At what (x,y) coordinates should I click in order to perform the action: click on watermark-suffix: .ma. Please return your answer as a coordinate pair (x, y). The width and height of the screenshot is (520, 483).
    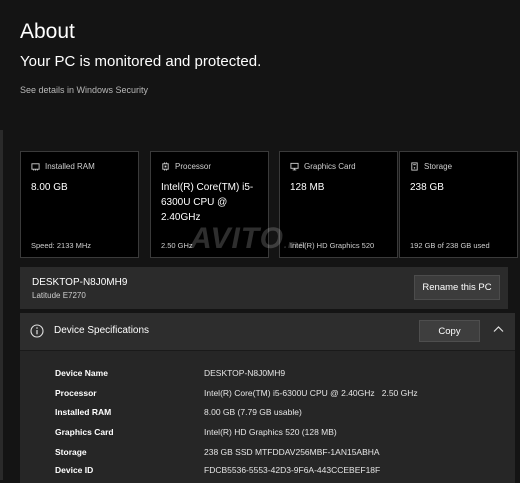
    Looking at the image, I should click on (294, 245).